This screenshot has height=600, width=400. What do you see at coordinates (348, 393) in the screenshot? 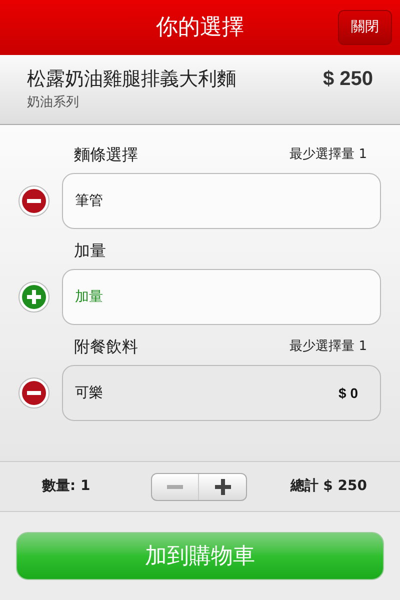
I see `option-price: $ 0` at bounding box center [348, 393].